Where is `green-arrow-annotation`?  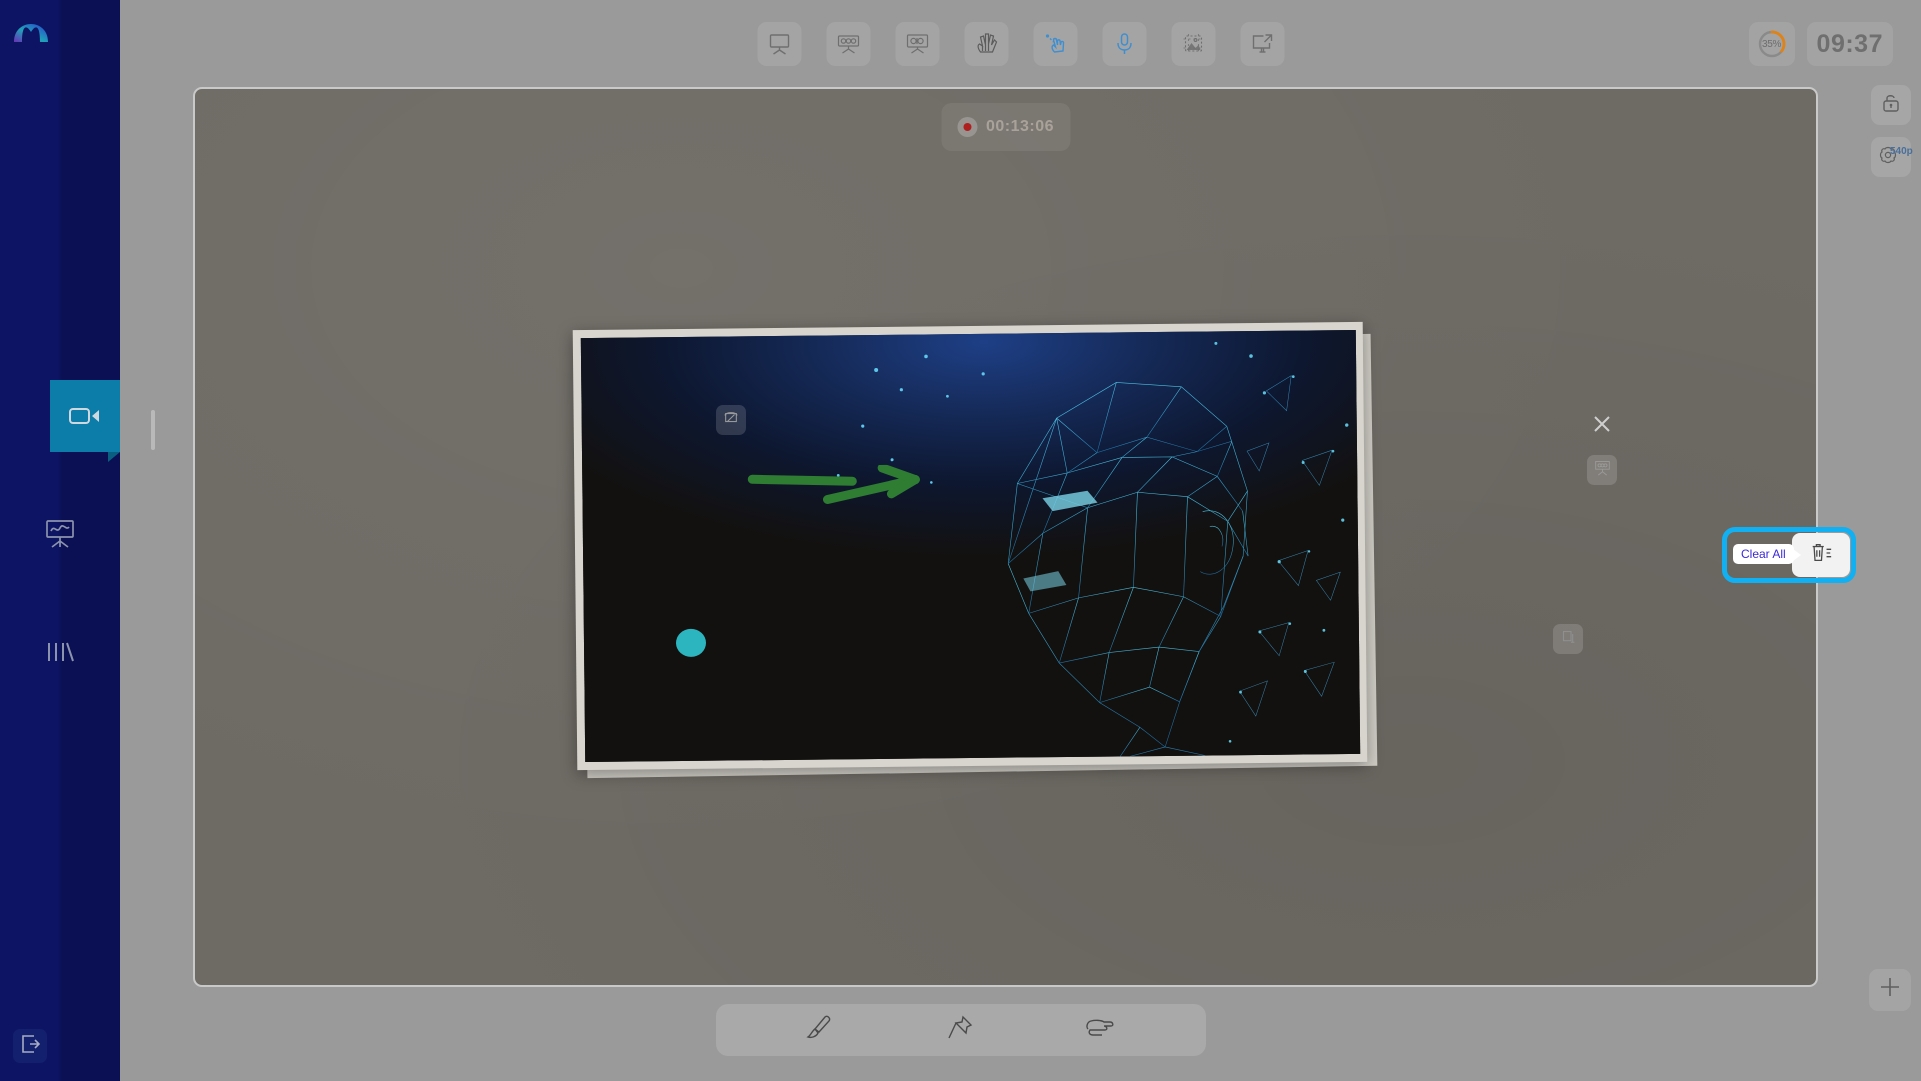
green-arrow-annotation is located at coordinates (833, 484).